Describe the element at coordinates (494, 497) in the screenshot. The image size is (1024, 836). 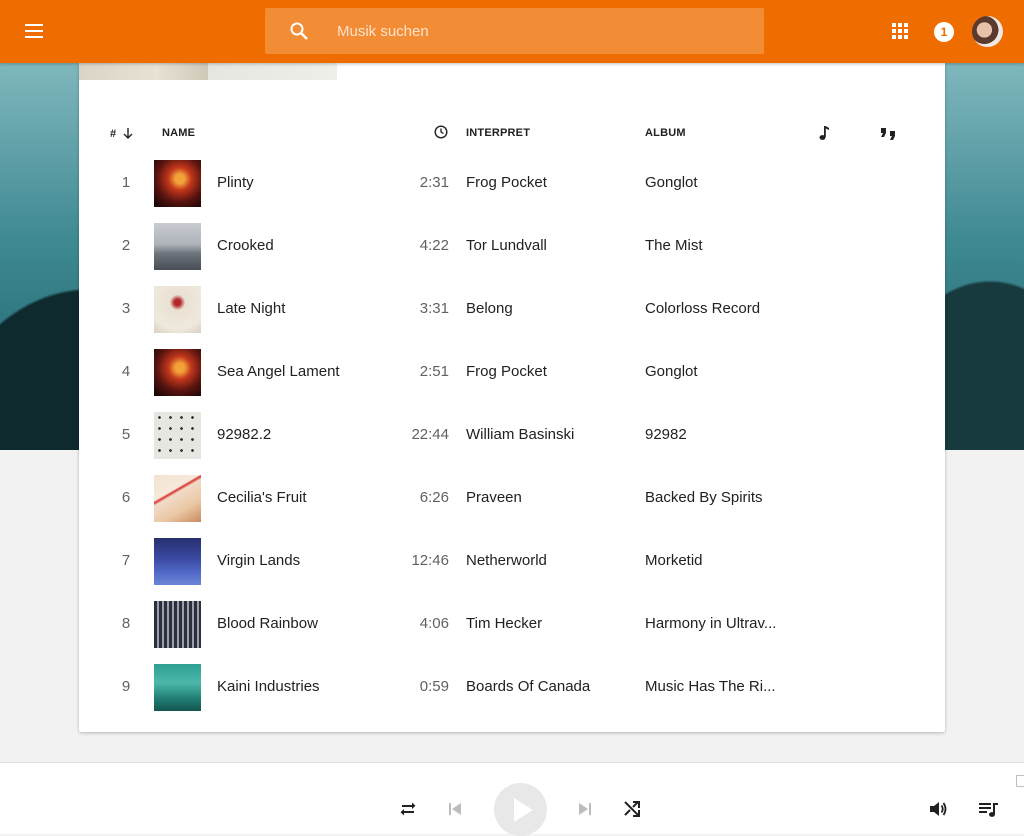
I see `track-artist: Praveen` at that location.